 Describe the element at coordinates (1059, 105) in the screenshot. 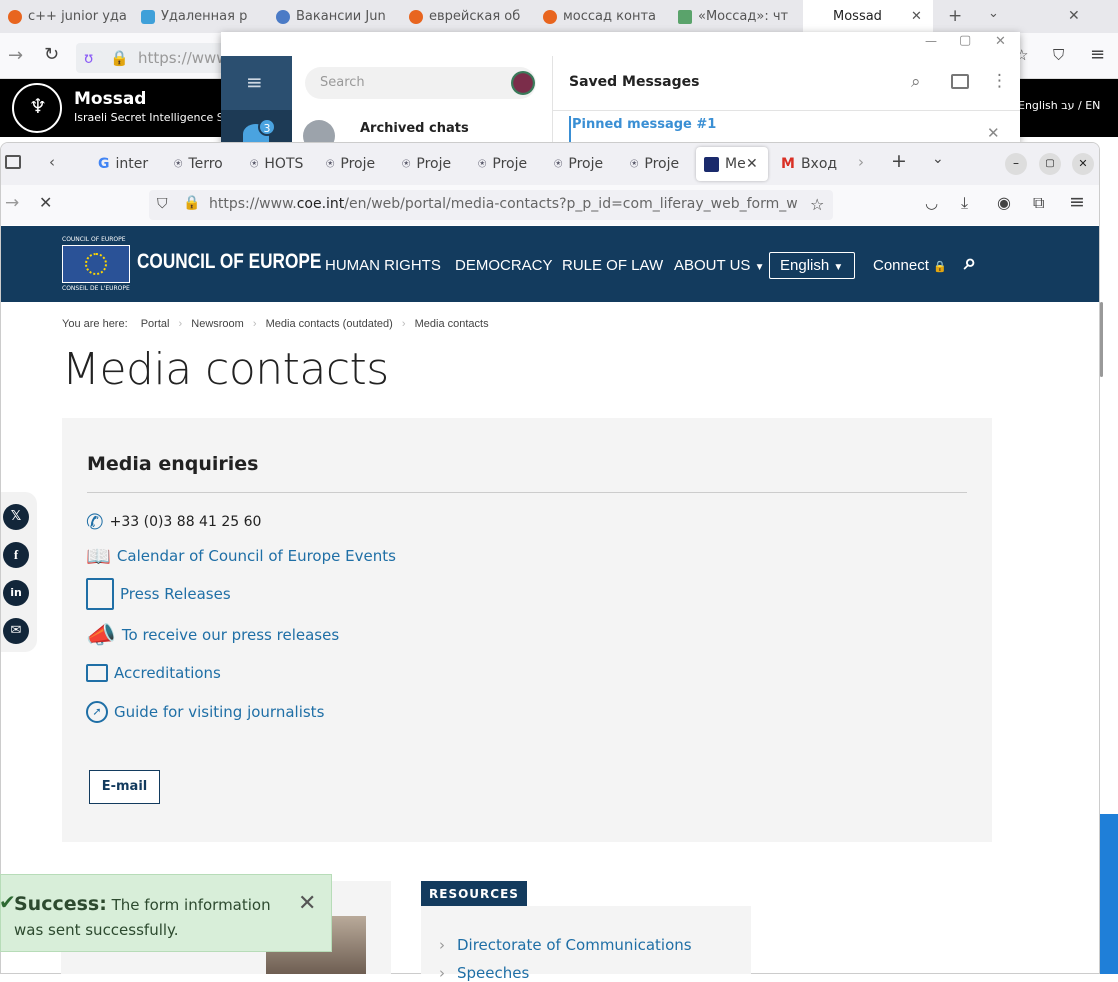

I see `language-switcher: English עב / EN` at that location.